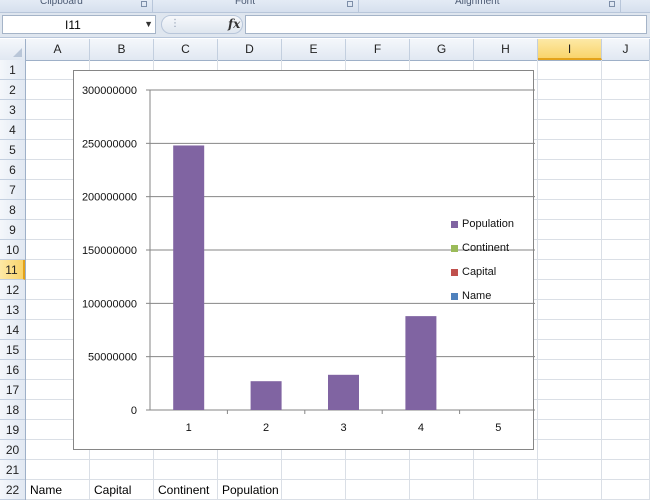  What do you see at coordinates (12, 250) in the screenshot?
I see `row-header-10: 10` at bounding box center [12, 250].